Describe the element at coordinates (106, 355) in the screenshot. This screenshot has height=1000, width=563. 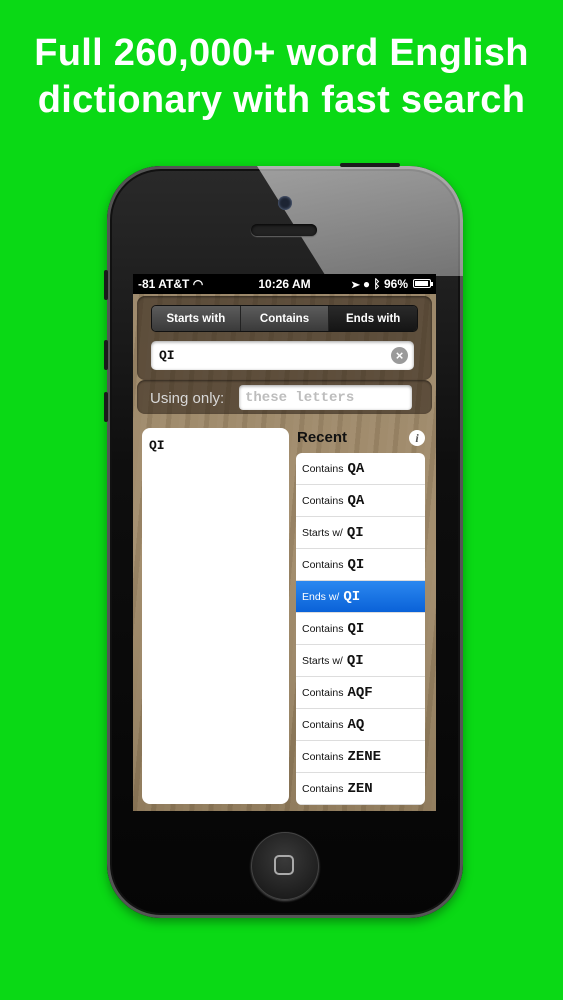
I see `volume-up-button` at that location.